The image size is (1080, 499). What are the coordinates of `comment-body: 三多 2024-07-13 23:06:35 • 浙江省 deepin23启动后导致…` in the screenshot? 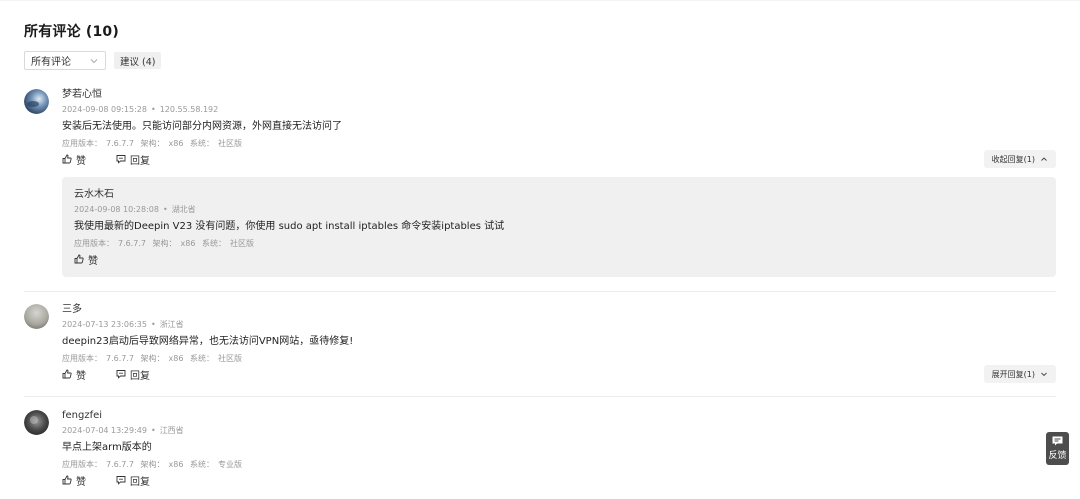 It's located at (559, 343).